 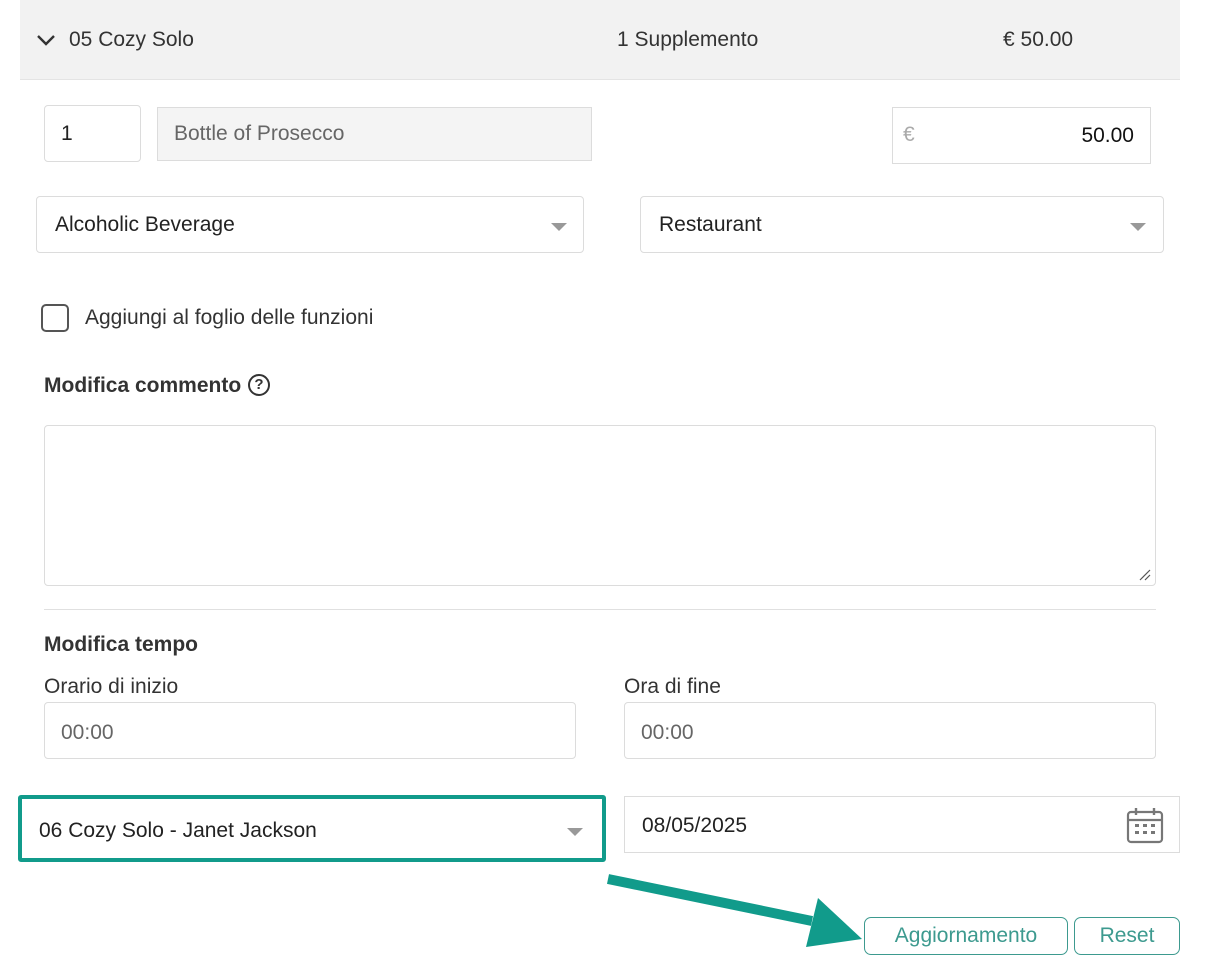 What do you see at coordinates (672, 686) in the screenshot?
I see `end-time-label: Ora di fine` at bounding box center [672, 686].